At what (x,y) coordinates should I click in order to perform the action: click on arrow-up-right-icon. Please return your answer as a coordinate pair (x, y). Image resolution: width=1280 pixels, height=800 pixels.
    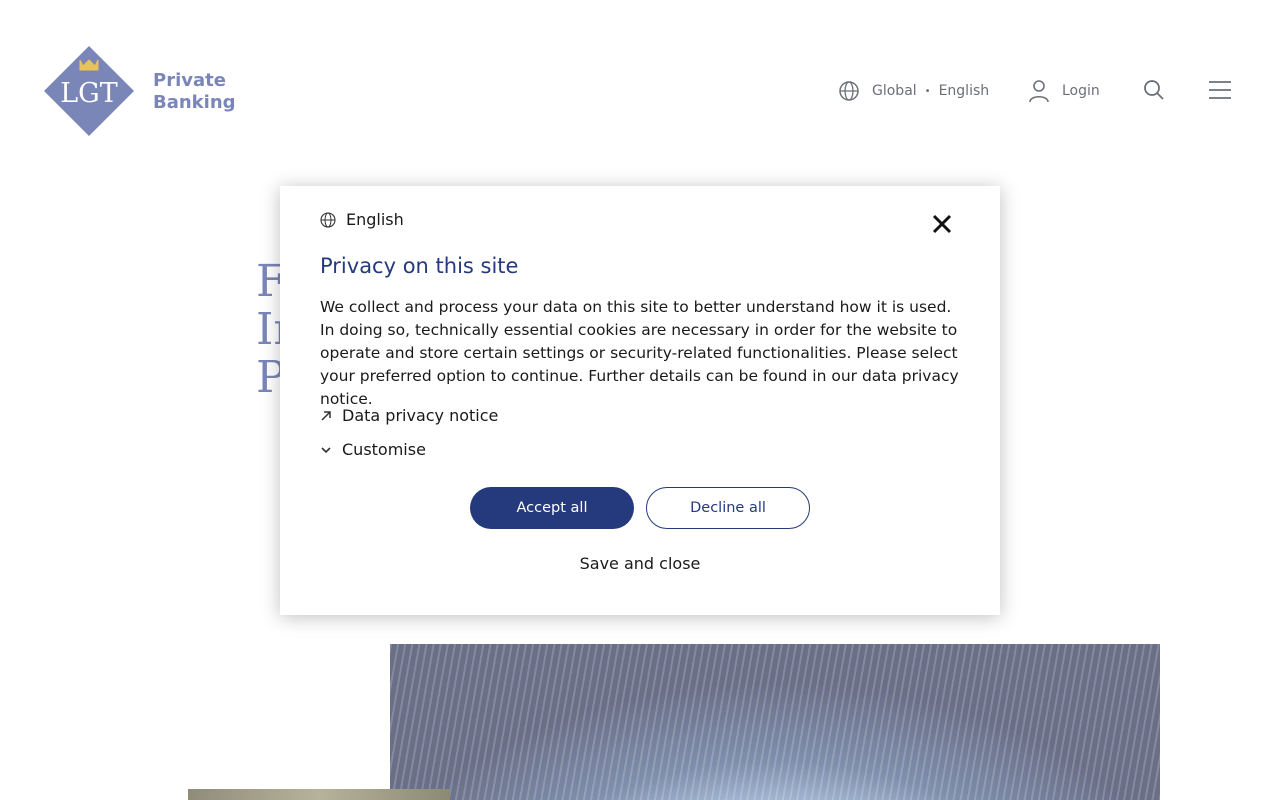
    Looking at the image, I should click on (326, 415).